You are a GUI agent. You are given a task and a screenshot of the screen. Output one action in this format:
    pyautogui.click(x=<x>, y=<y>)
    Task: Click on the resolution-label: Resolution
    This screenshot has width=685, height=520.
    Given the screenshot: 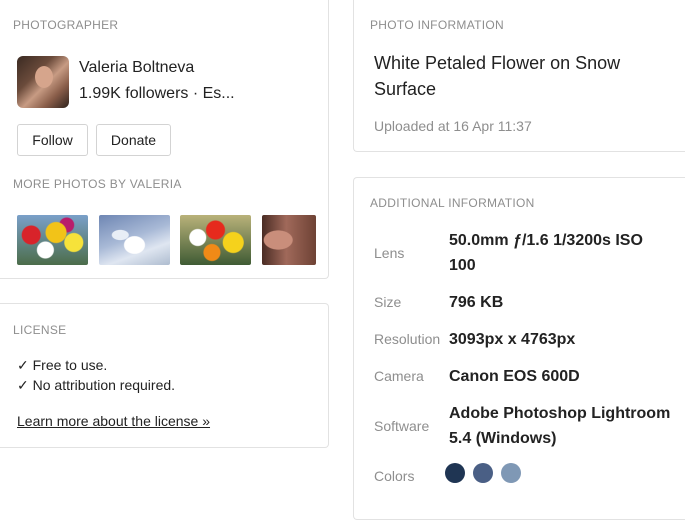 What is the action you would take?
    pyautogui.click(x=407, y=339)
    